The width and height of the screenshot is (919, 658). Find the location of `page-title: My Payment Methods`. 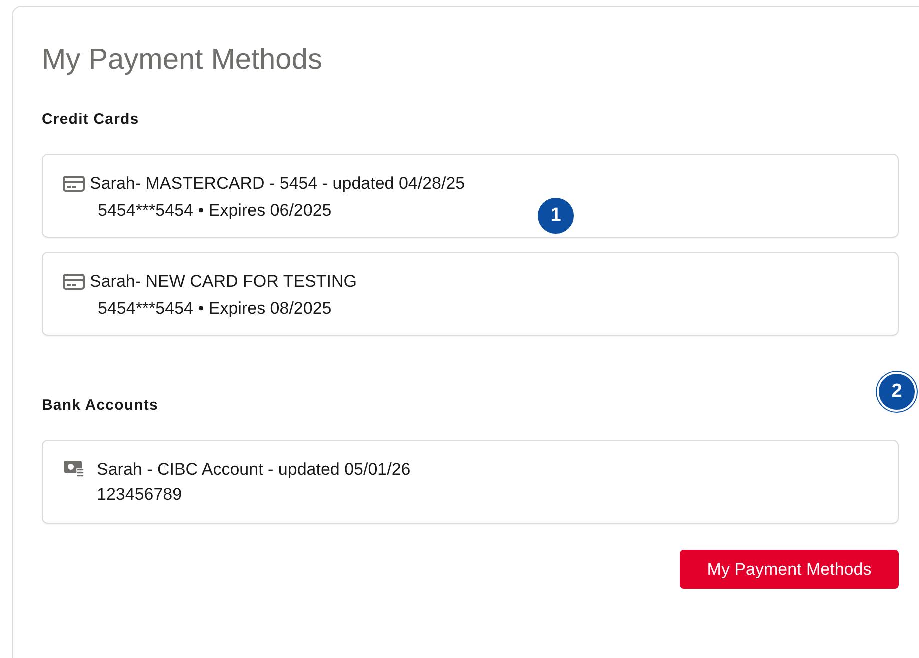

page-title: My Payment Methods is located at coordinates (183, 60).